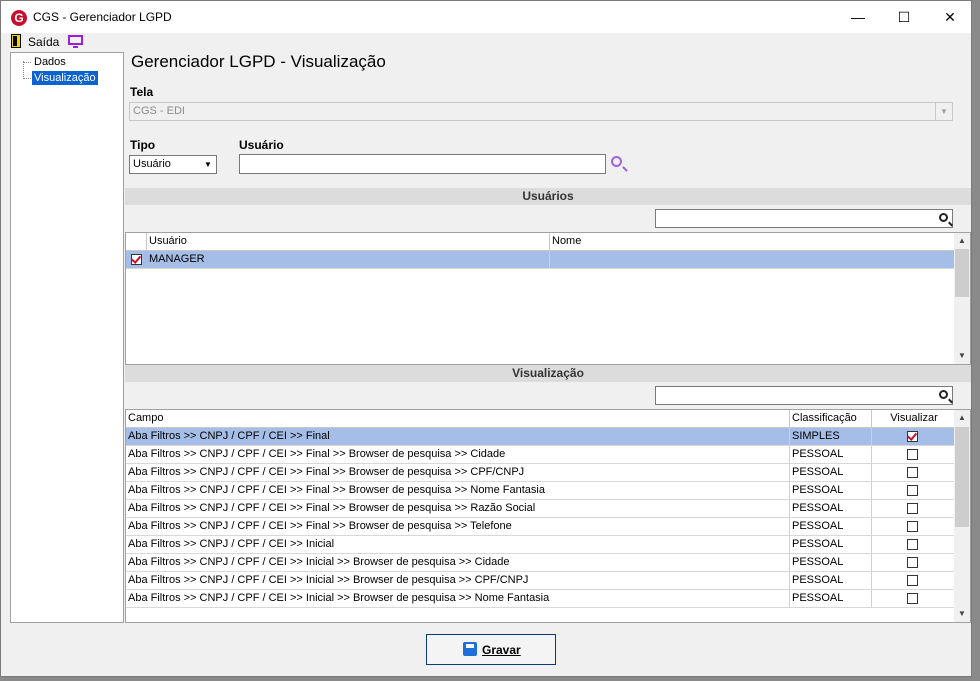  Describe the element at coordinates (904, 17) in the screenshot. I see `maximize-button: ☐` at that location.